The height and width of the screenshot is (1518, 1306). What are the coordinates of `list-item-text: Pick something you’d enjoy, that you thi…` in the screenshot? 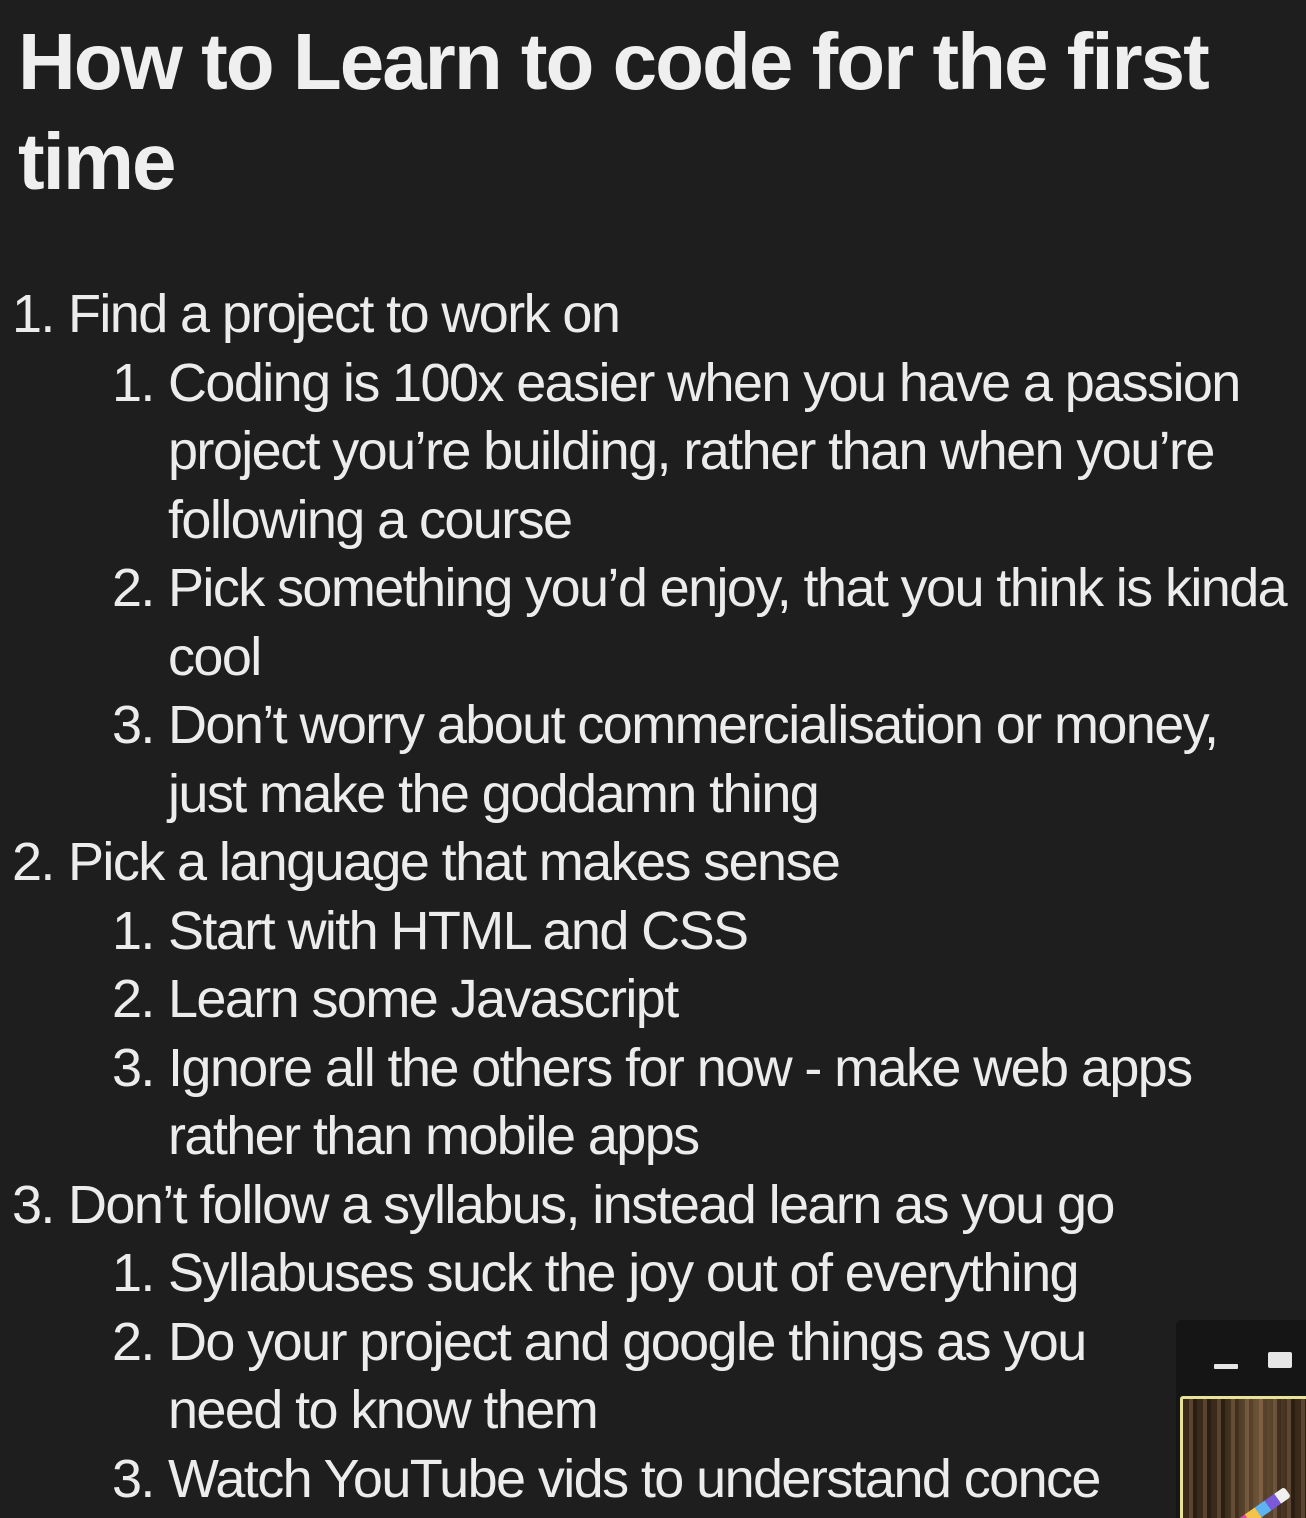 It's located at (728, 622).